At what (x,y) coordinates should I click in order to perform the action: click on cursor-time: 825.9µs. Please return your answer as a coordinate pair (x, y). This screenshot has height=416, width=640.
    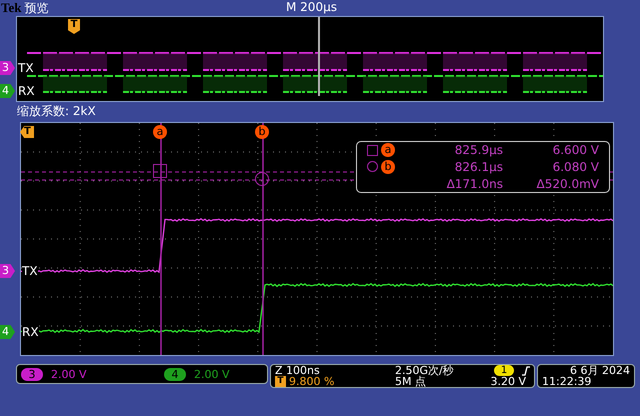
    Looking at the image, I should click on (478, 150).